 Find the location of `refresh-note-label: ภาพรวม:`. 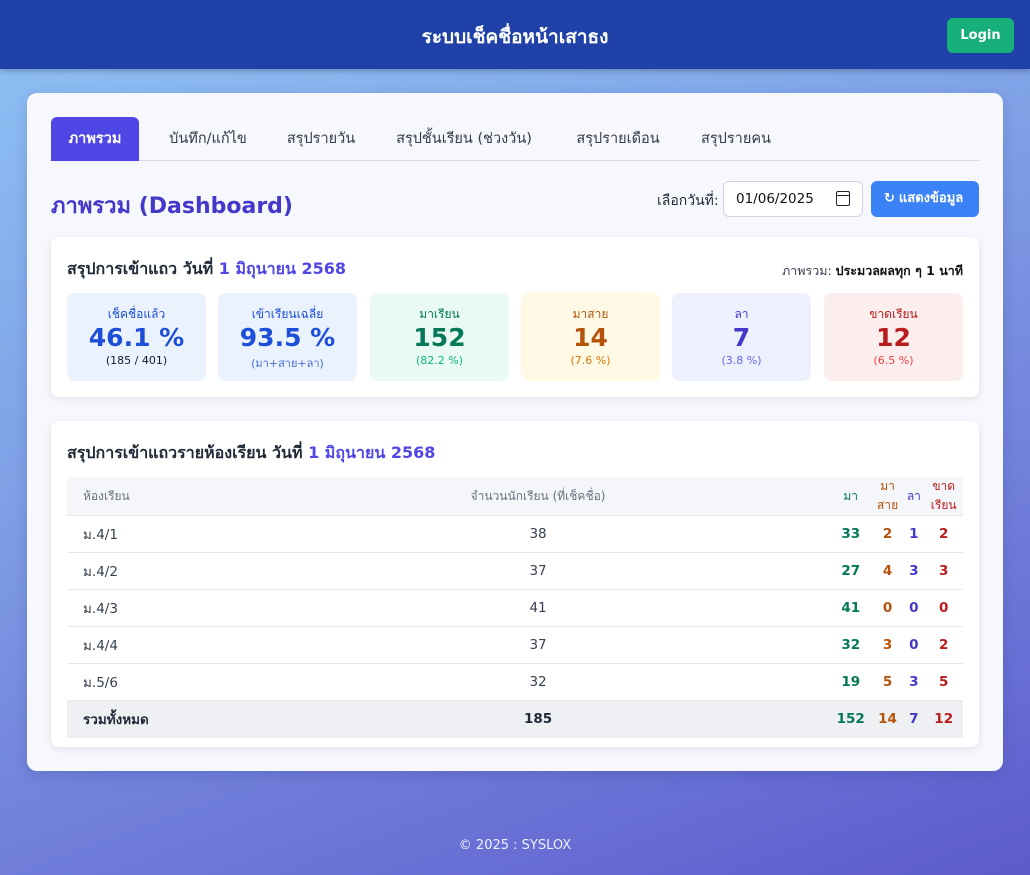

refresh-note-label: ภาพรวม: is located at coordinates (806, 270).